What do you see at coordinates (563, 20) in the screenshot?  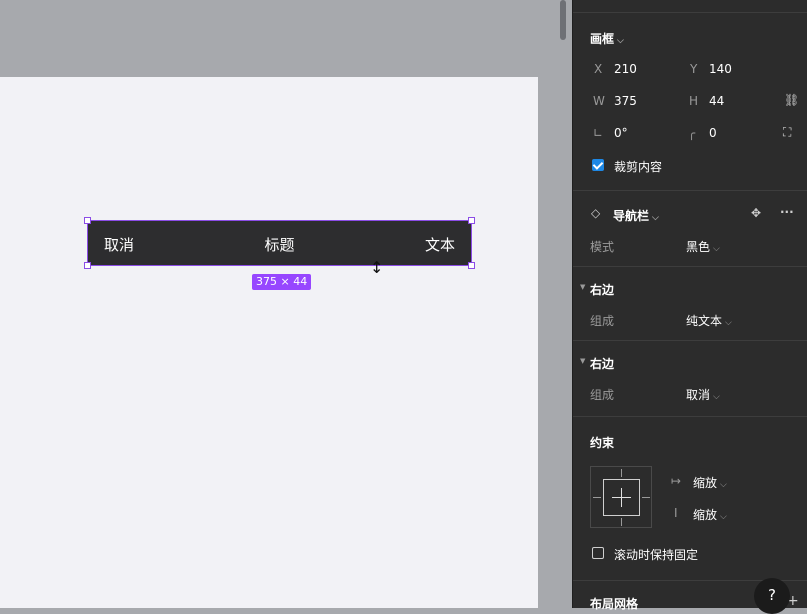 I see `canvas-scrollbar` at bounding box center [563, 20].